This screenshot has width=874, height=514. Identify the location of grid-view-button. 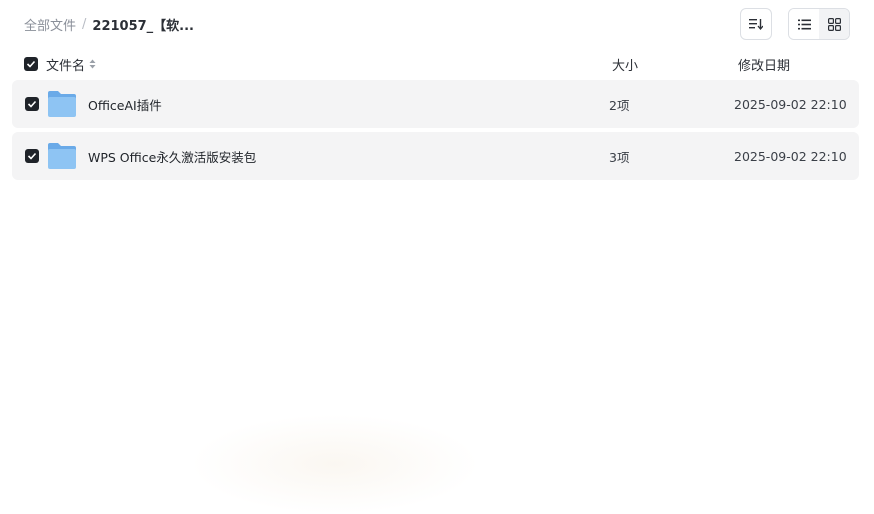
(834, 24).